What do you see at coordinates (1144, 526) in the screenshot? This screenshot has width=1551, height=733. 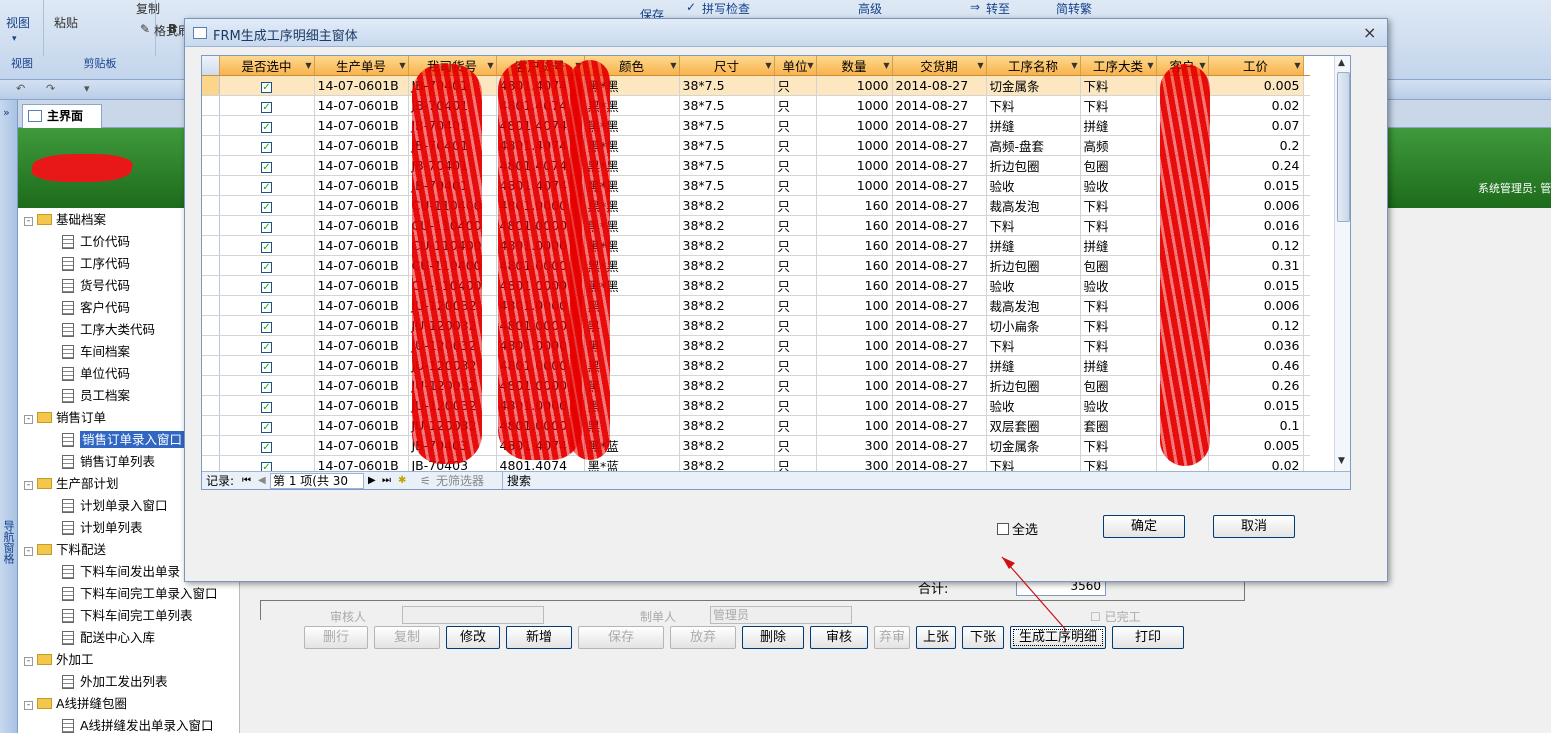 I see `ok-button: 确定` at bounding box center [1144, 526].